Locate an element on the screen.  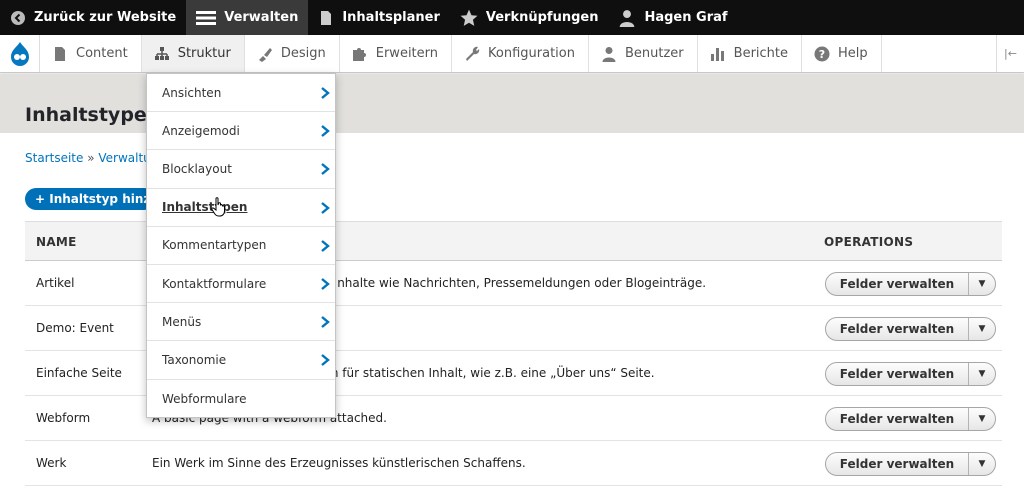
tray-item-label: Content is located at coordinates (102, 53).